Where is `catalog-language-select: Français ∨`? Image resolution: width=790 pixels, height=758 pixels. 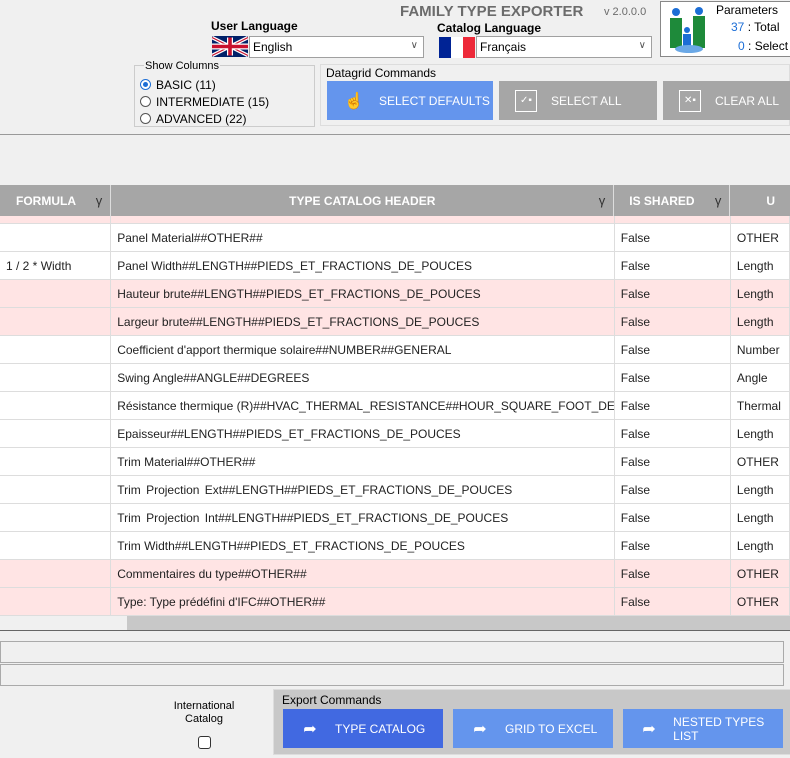 catalog-language-select: Français ∨ is located at coordinates (564, 47).